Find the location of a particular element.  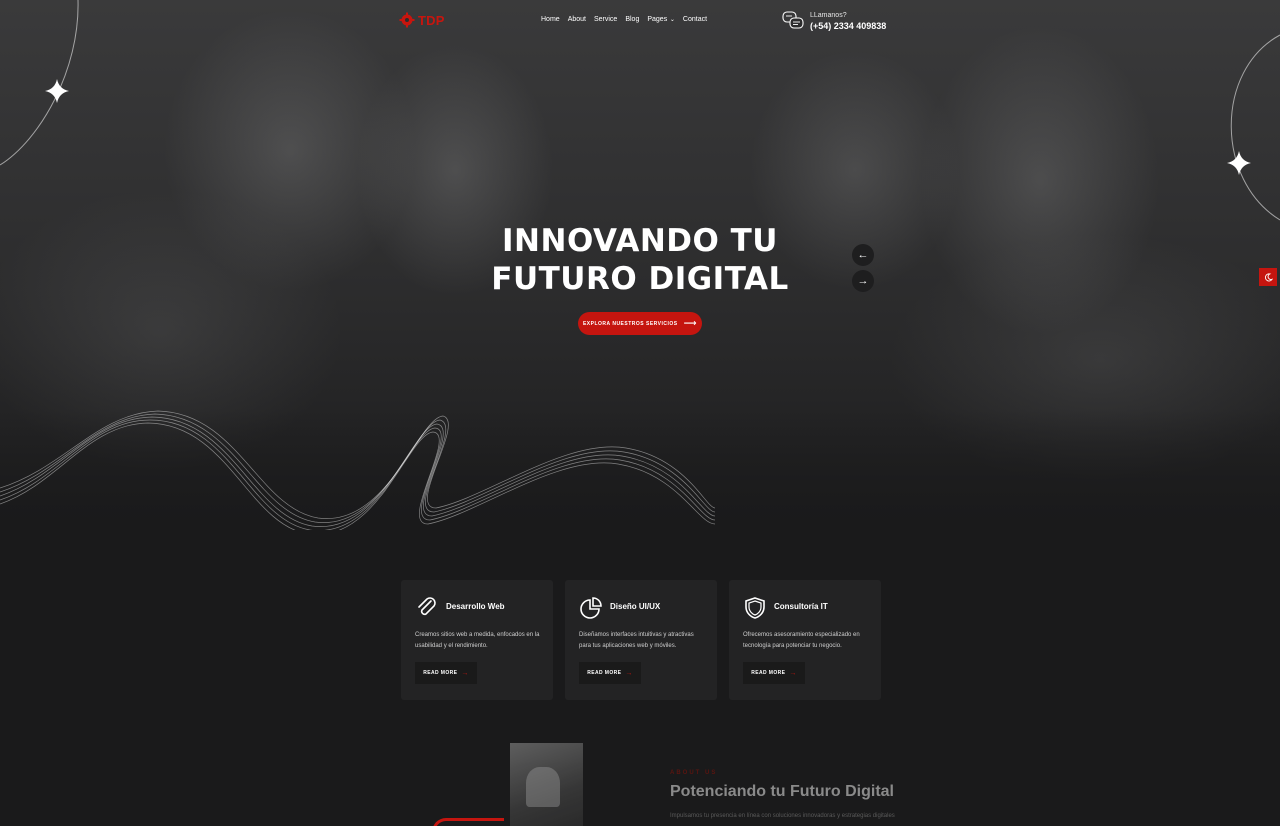

explore-services-button: EXPLORA NUESTROS SERVICIOS ⟶ is located at coordinates (640, 323).